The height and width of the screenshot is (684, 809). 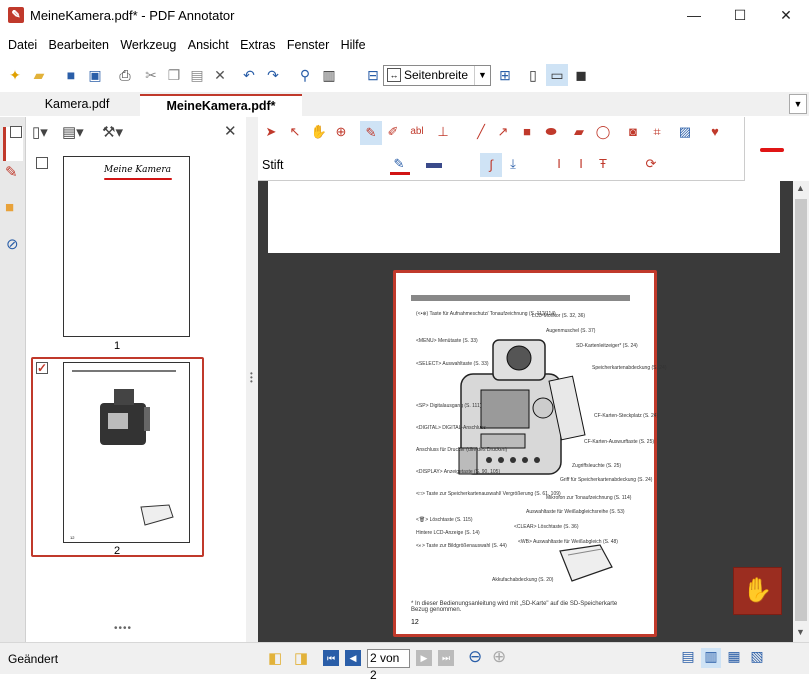 I want to click on next-document-icon: ◨, so click(x=301, y=658).